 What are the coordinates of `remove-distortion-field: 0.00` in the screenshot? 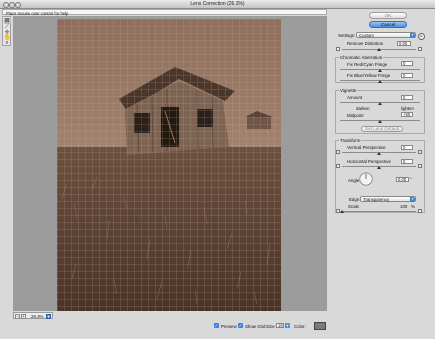 It's located at (404, 43).